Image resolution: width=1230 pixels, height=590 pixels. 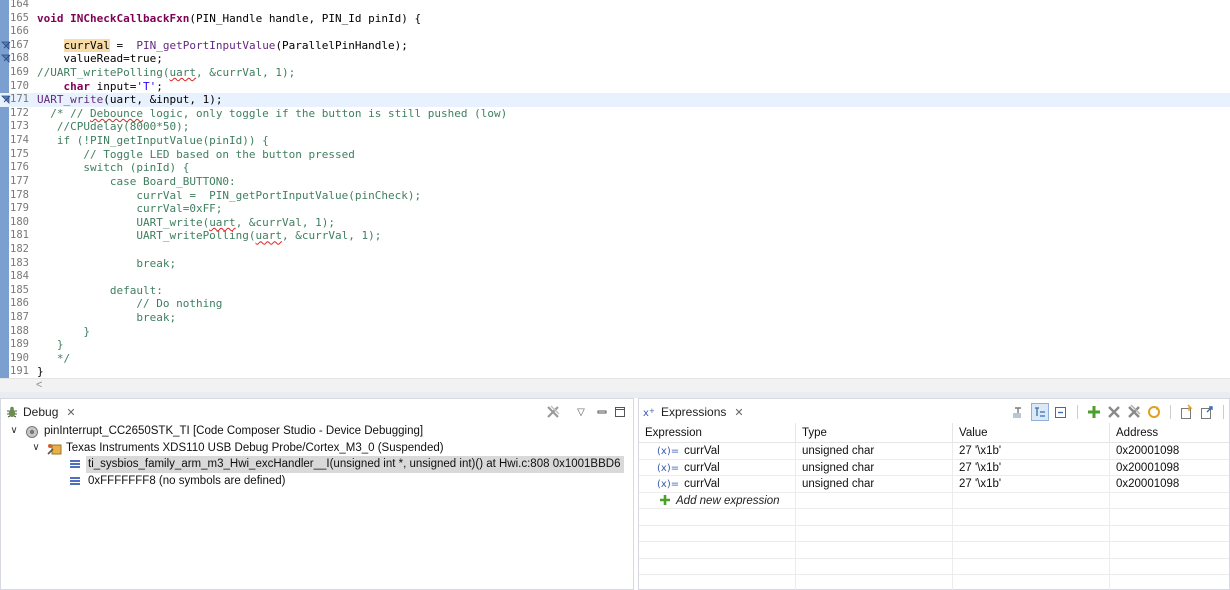 I want to click on code-line: 185 default:, so click(x=615, y=291).